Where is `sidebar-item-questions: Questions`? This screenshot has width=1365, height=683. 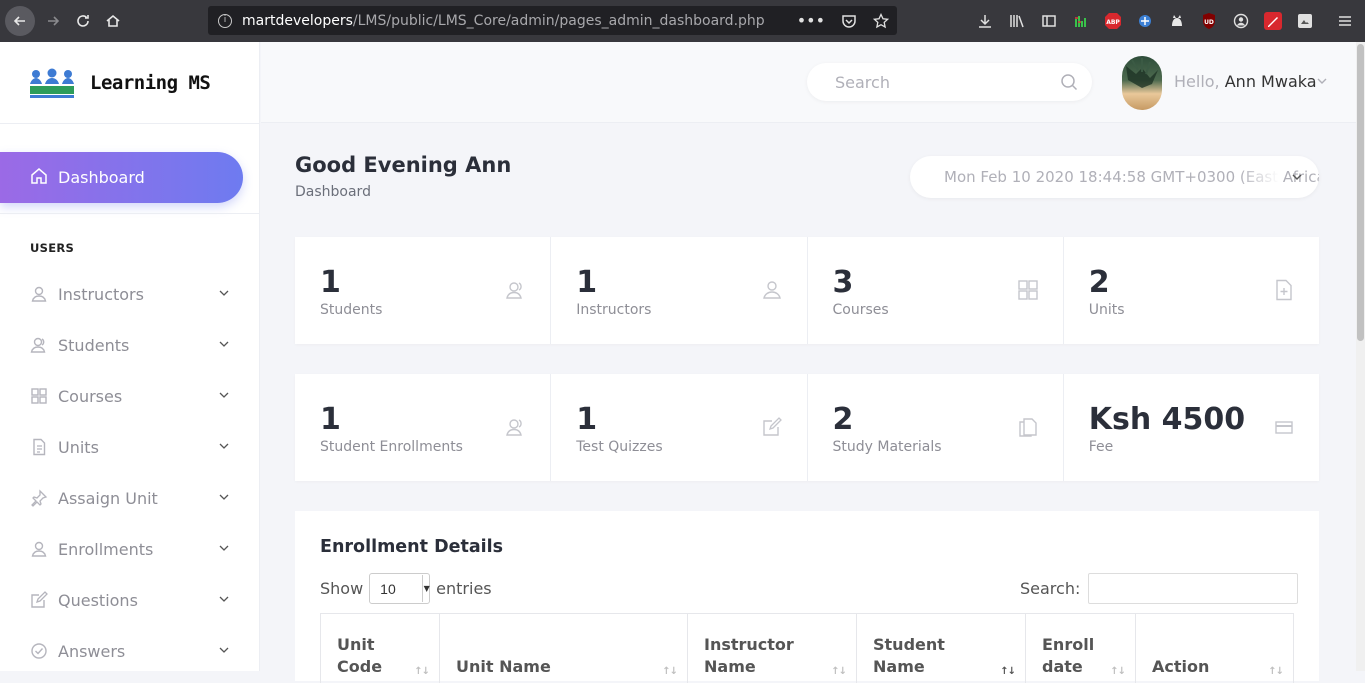
sidebar-item-questions: Questions is located at coordinates (130, 600).